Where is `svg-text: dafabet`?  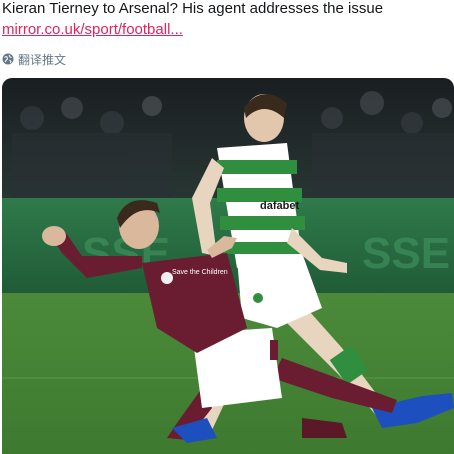
svg-text: dafabet is located at coordinates (279, 206).